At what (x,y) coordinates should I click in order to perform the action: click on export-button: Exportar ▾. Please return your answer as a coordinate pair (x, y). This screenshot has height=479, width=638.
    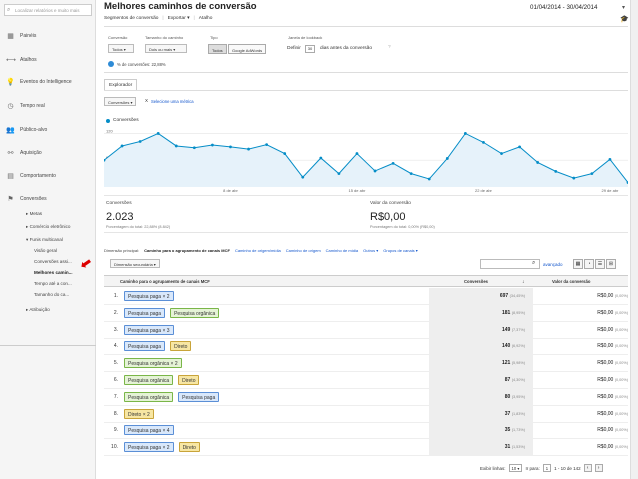
    Looking at the image, I should click on (179, 18).